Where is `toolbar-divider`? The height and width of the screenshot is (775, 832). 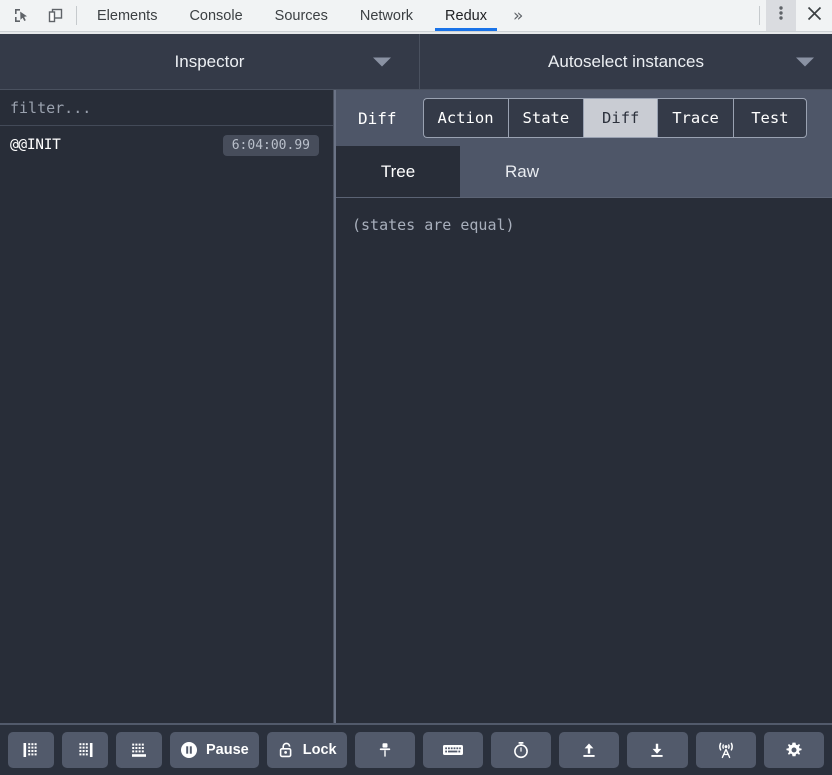 toolbar-divider is located at coordinates (76, 15).